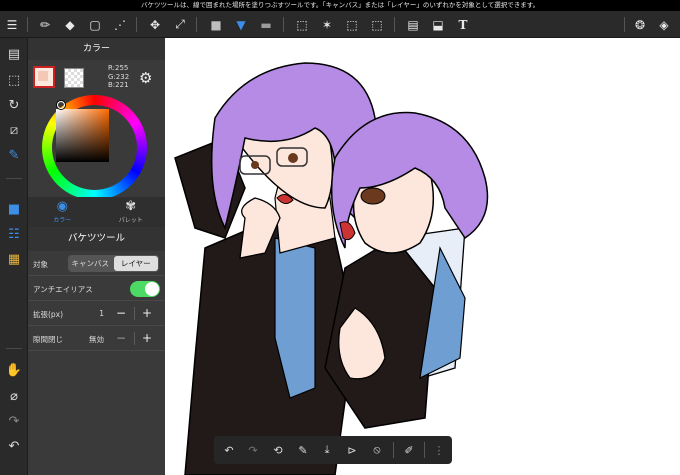  I want to click on brush-tool-icon: ✏, so click(45, 24).